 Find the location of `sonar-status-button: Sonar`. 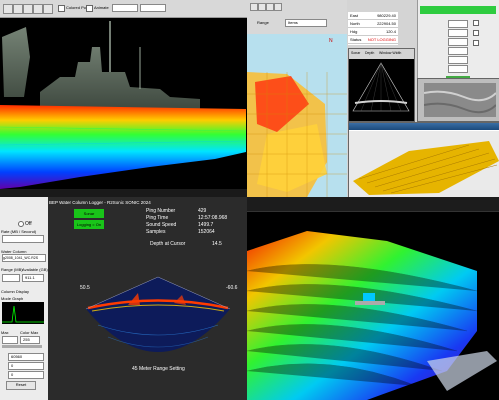

sonar-status-button: Sonar is located at coordinates (89, 213).